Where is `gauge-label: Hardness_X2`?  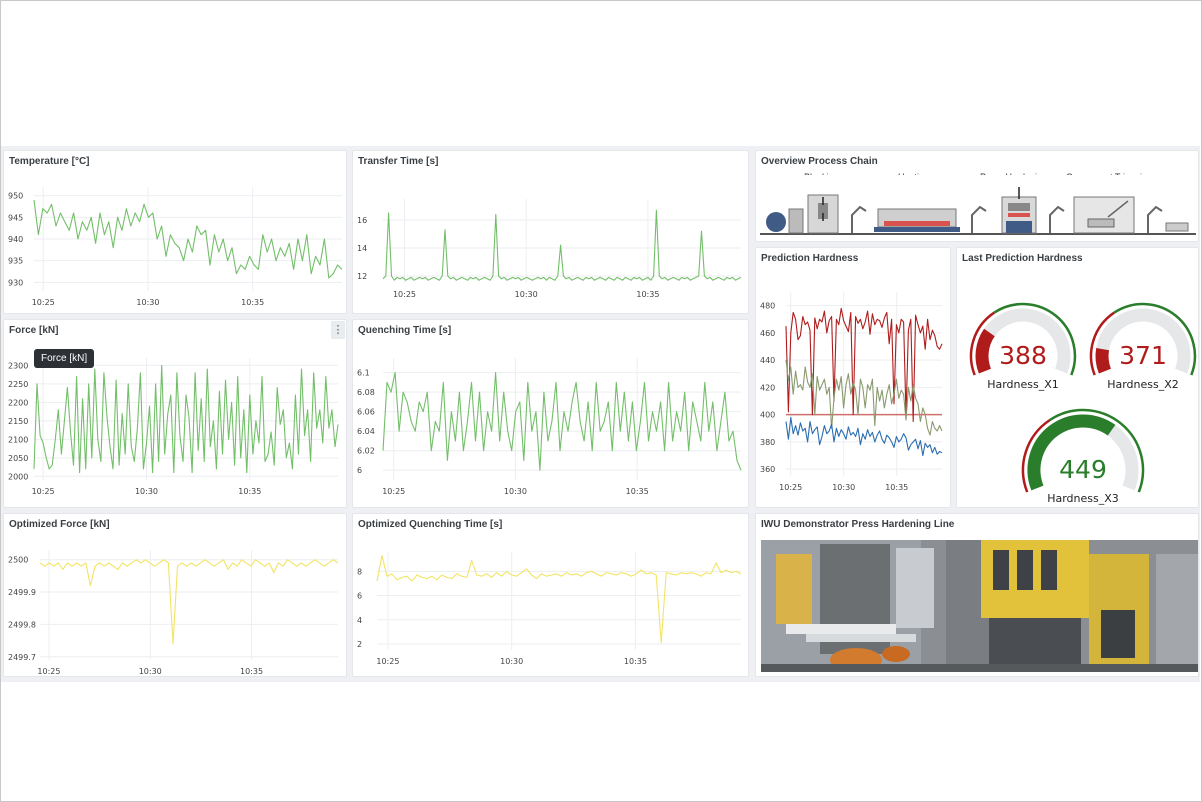
gauge-label: Hardness_X2 is located at coordinates (1143, 384).